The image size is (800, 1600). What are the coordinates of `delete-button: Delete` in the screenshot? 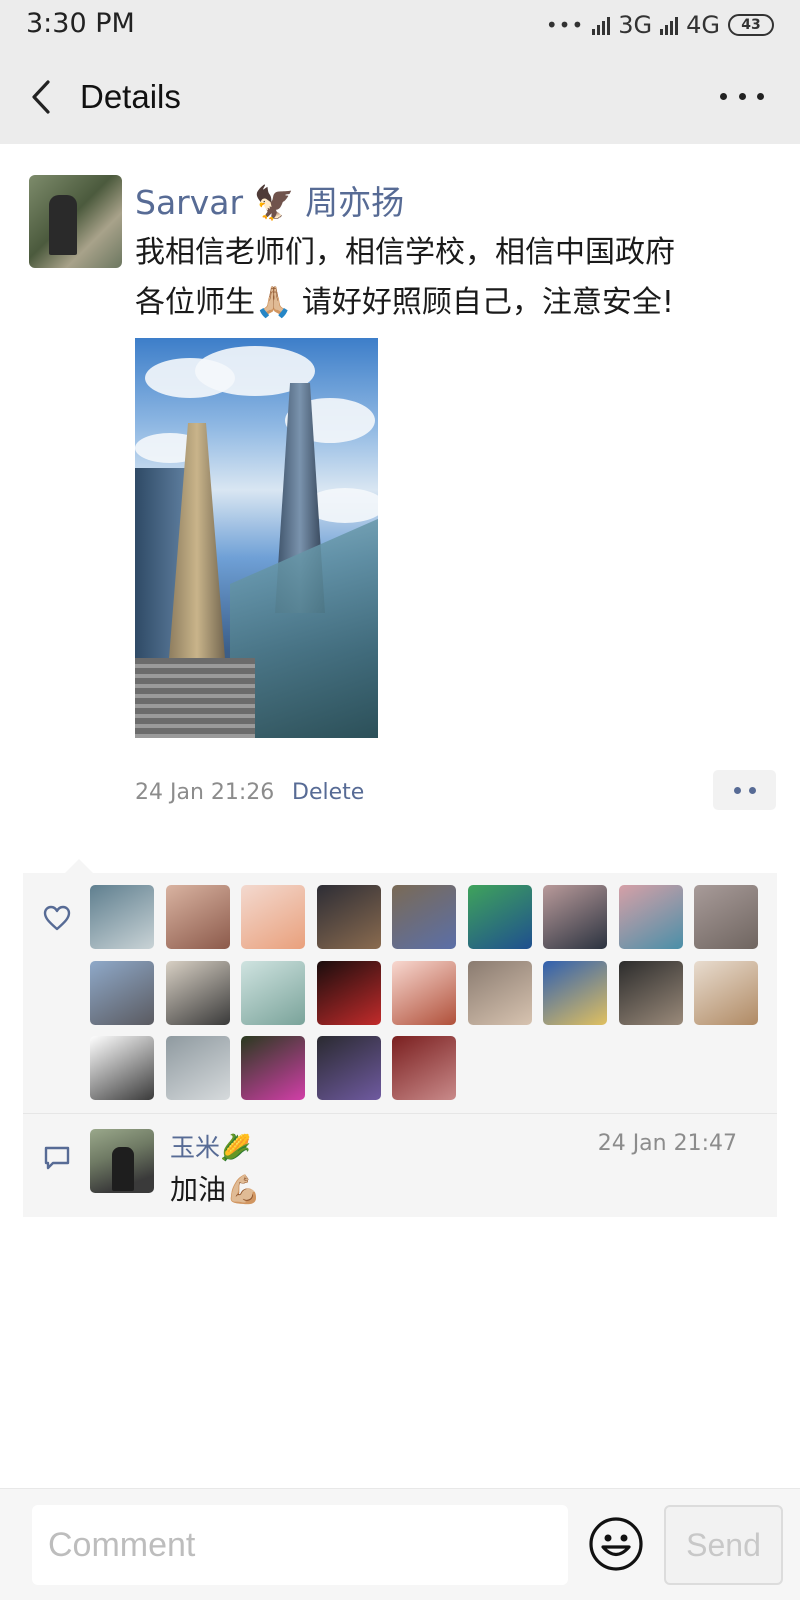 It's located at (328, 792).